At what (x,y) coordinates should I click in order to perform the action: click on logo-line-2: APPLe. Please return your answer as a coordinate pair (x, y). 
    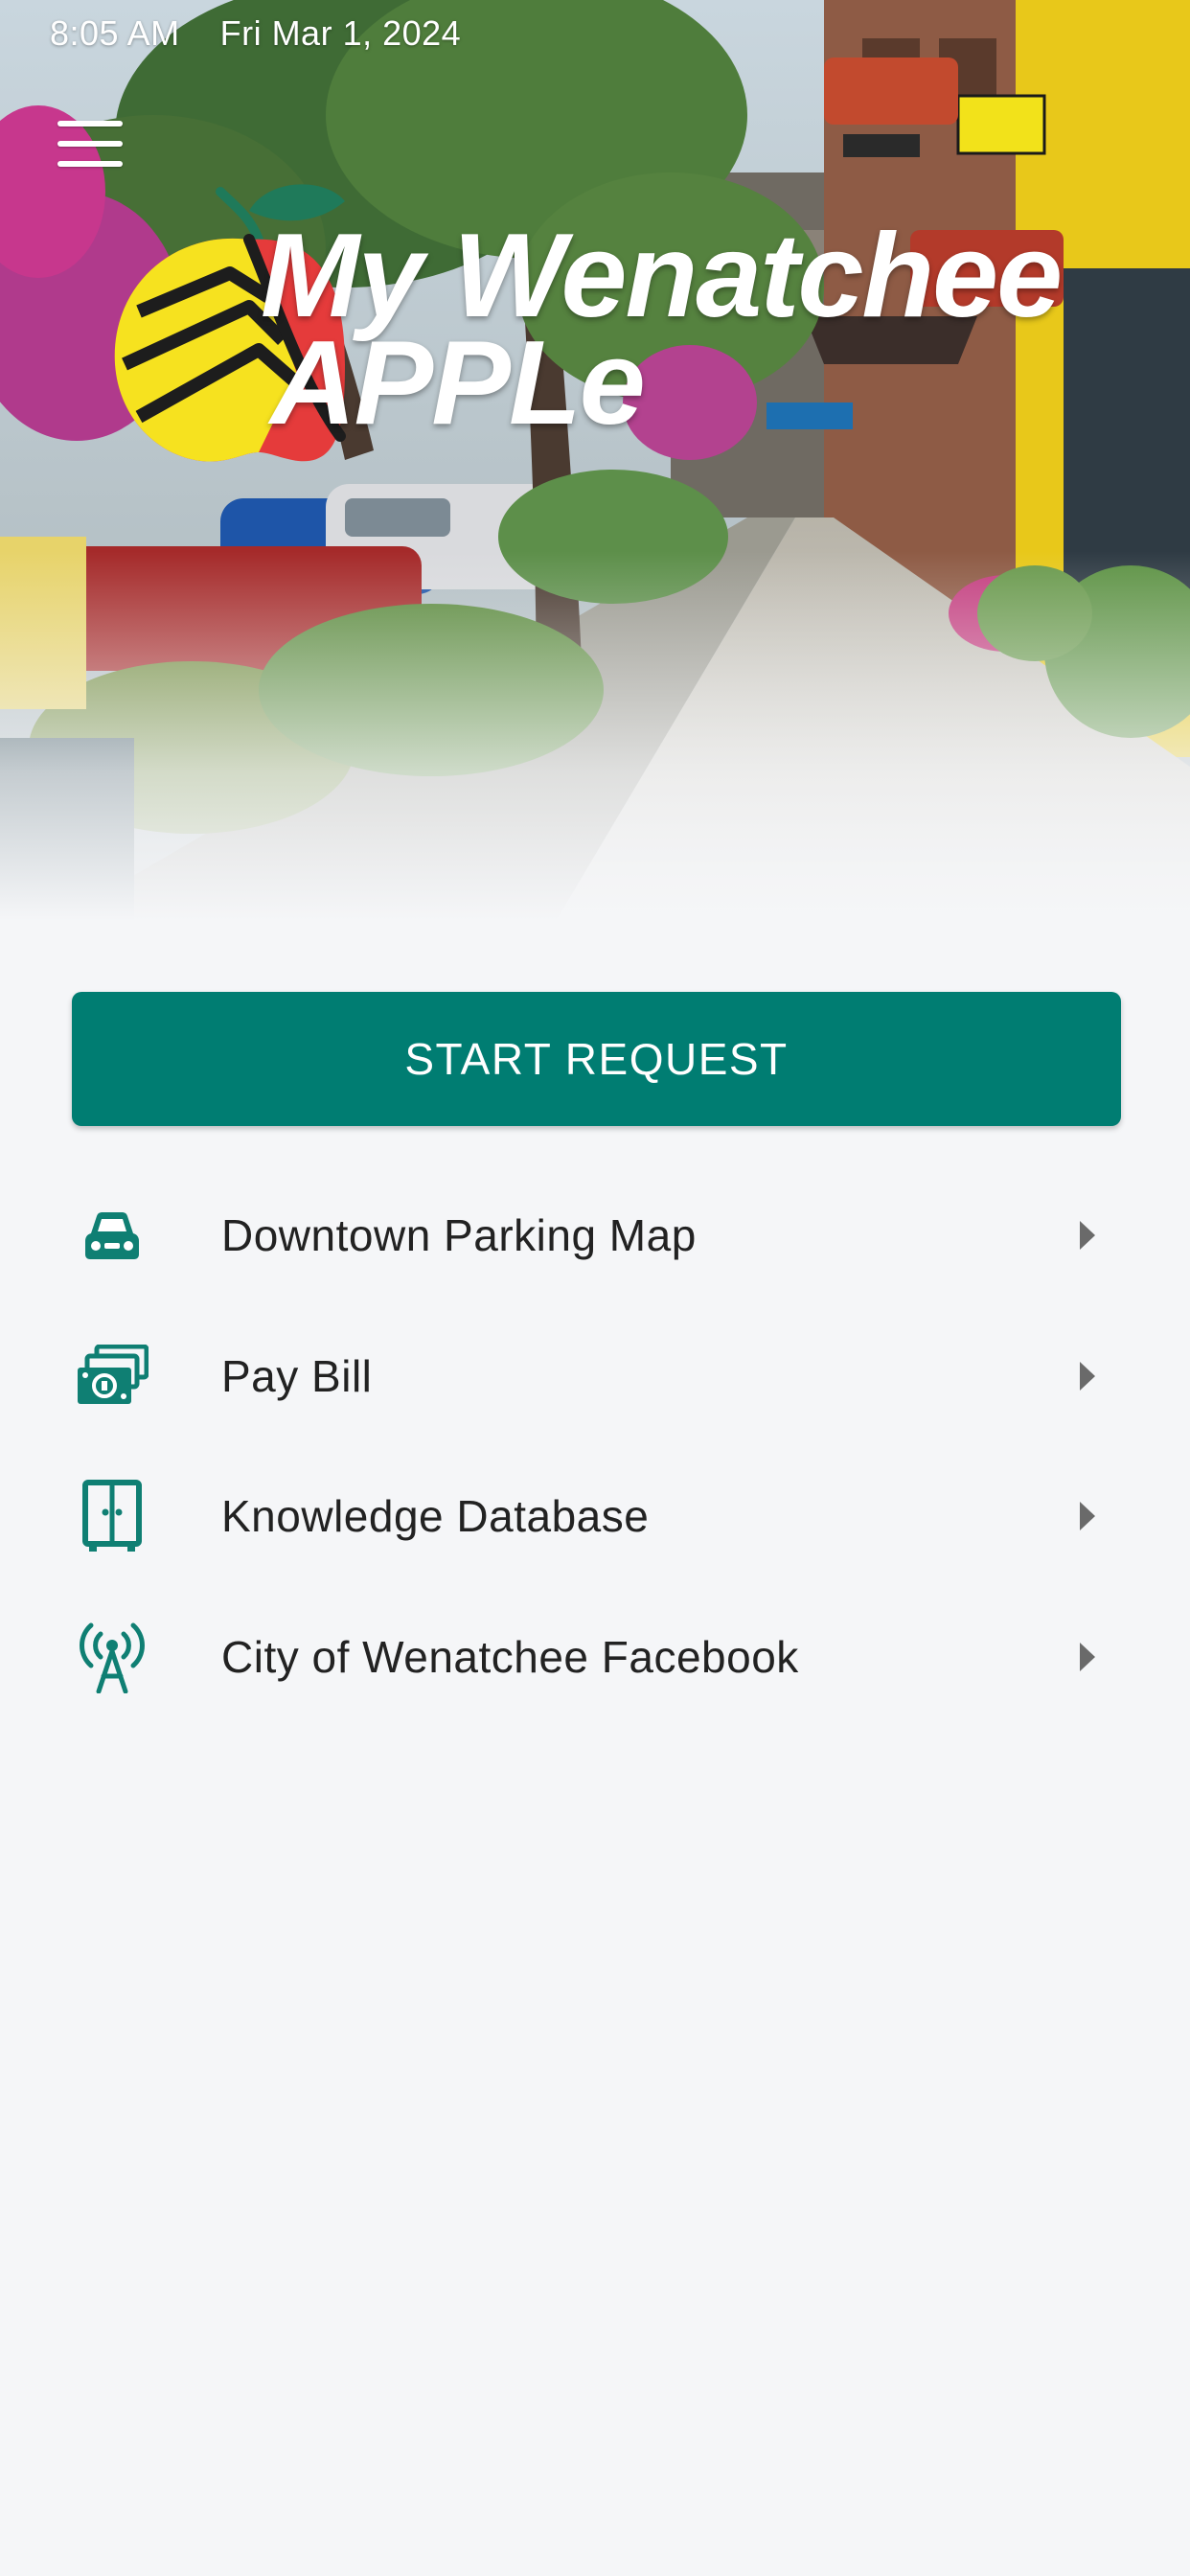
    Looking at the image, I should click on (458, 383).